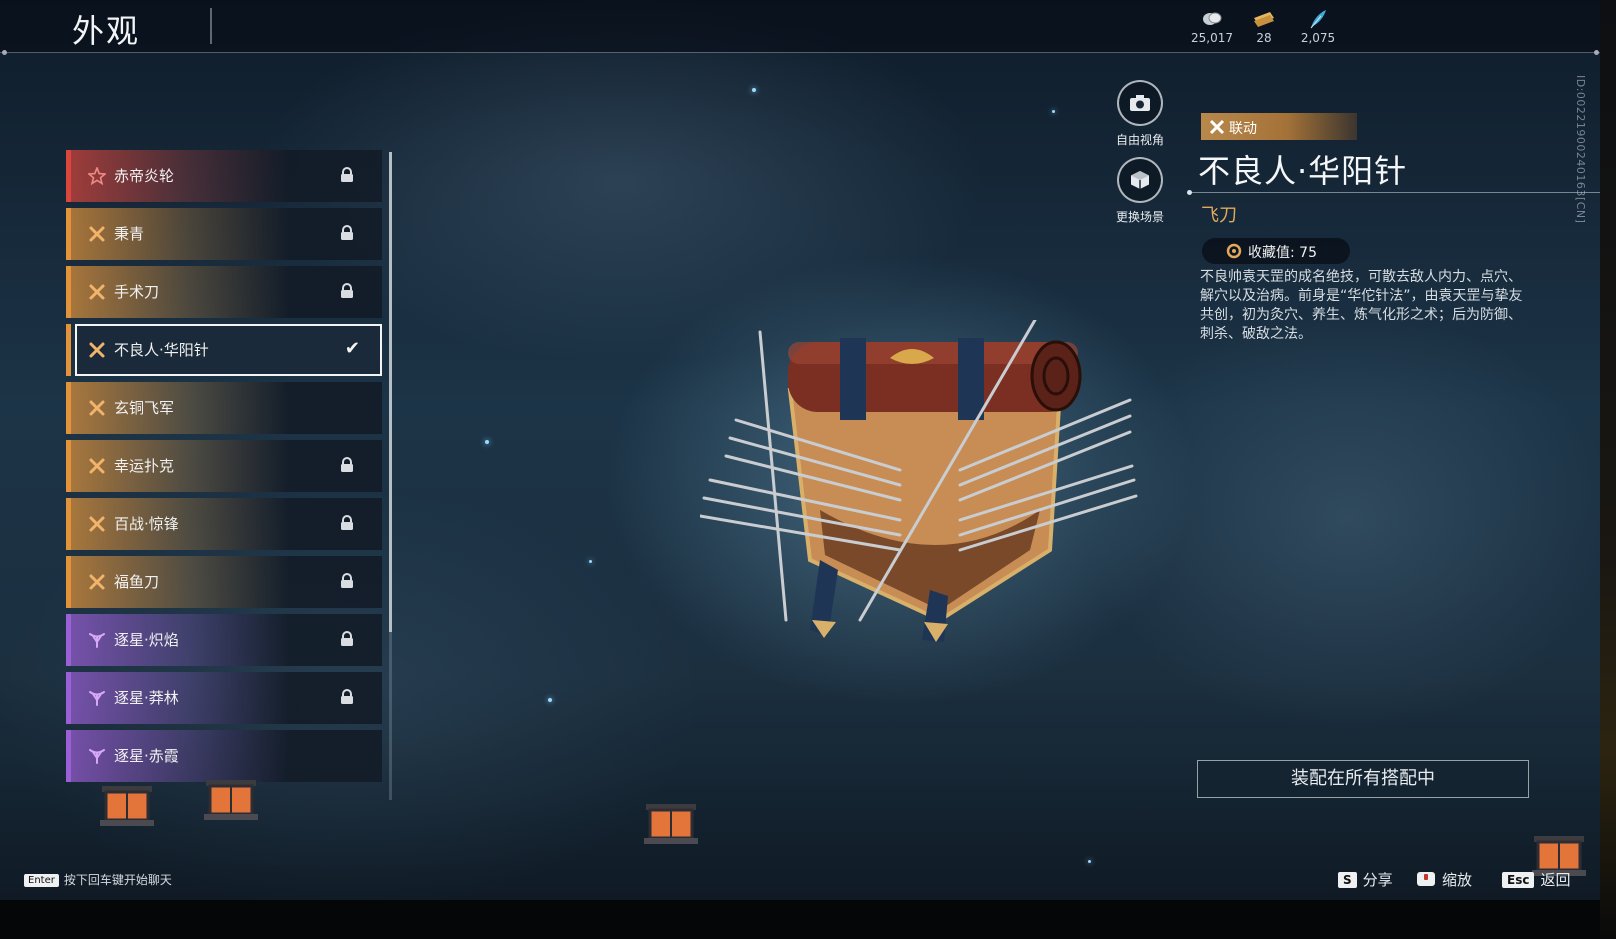  Describe the element at coordinates (224, 698) in the screenshot. I see `list-item: 逐星·莽林` at that location.